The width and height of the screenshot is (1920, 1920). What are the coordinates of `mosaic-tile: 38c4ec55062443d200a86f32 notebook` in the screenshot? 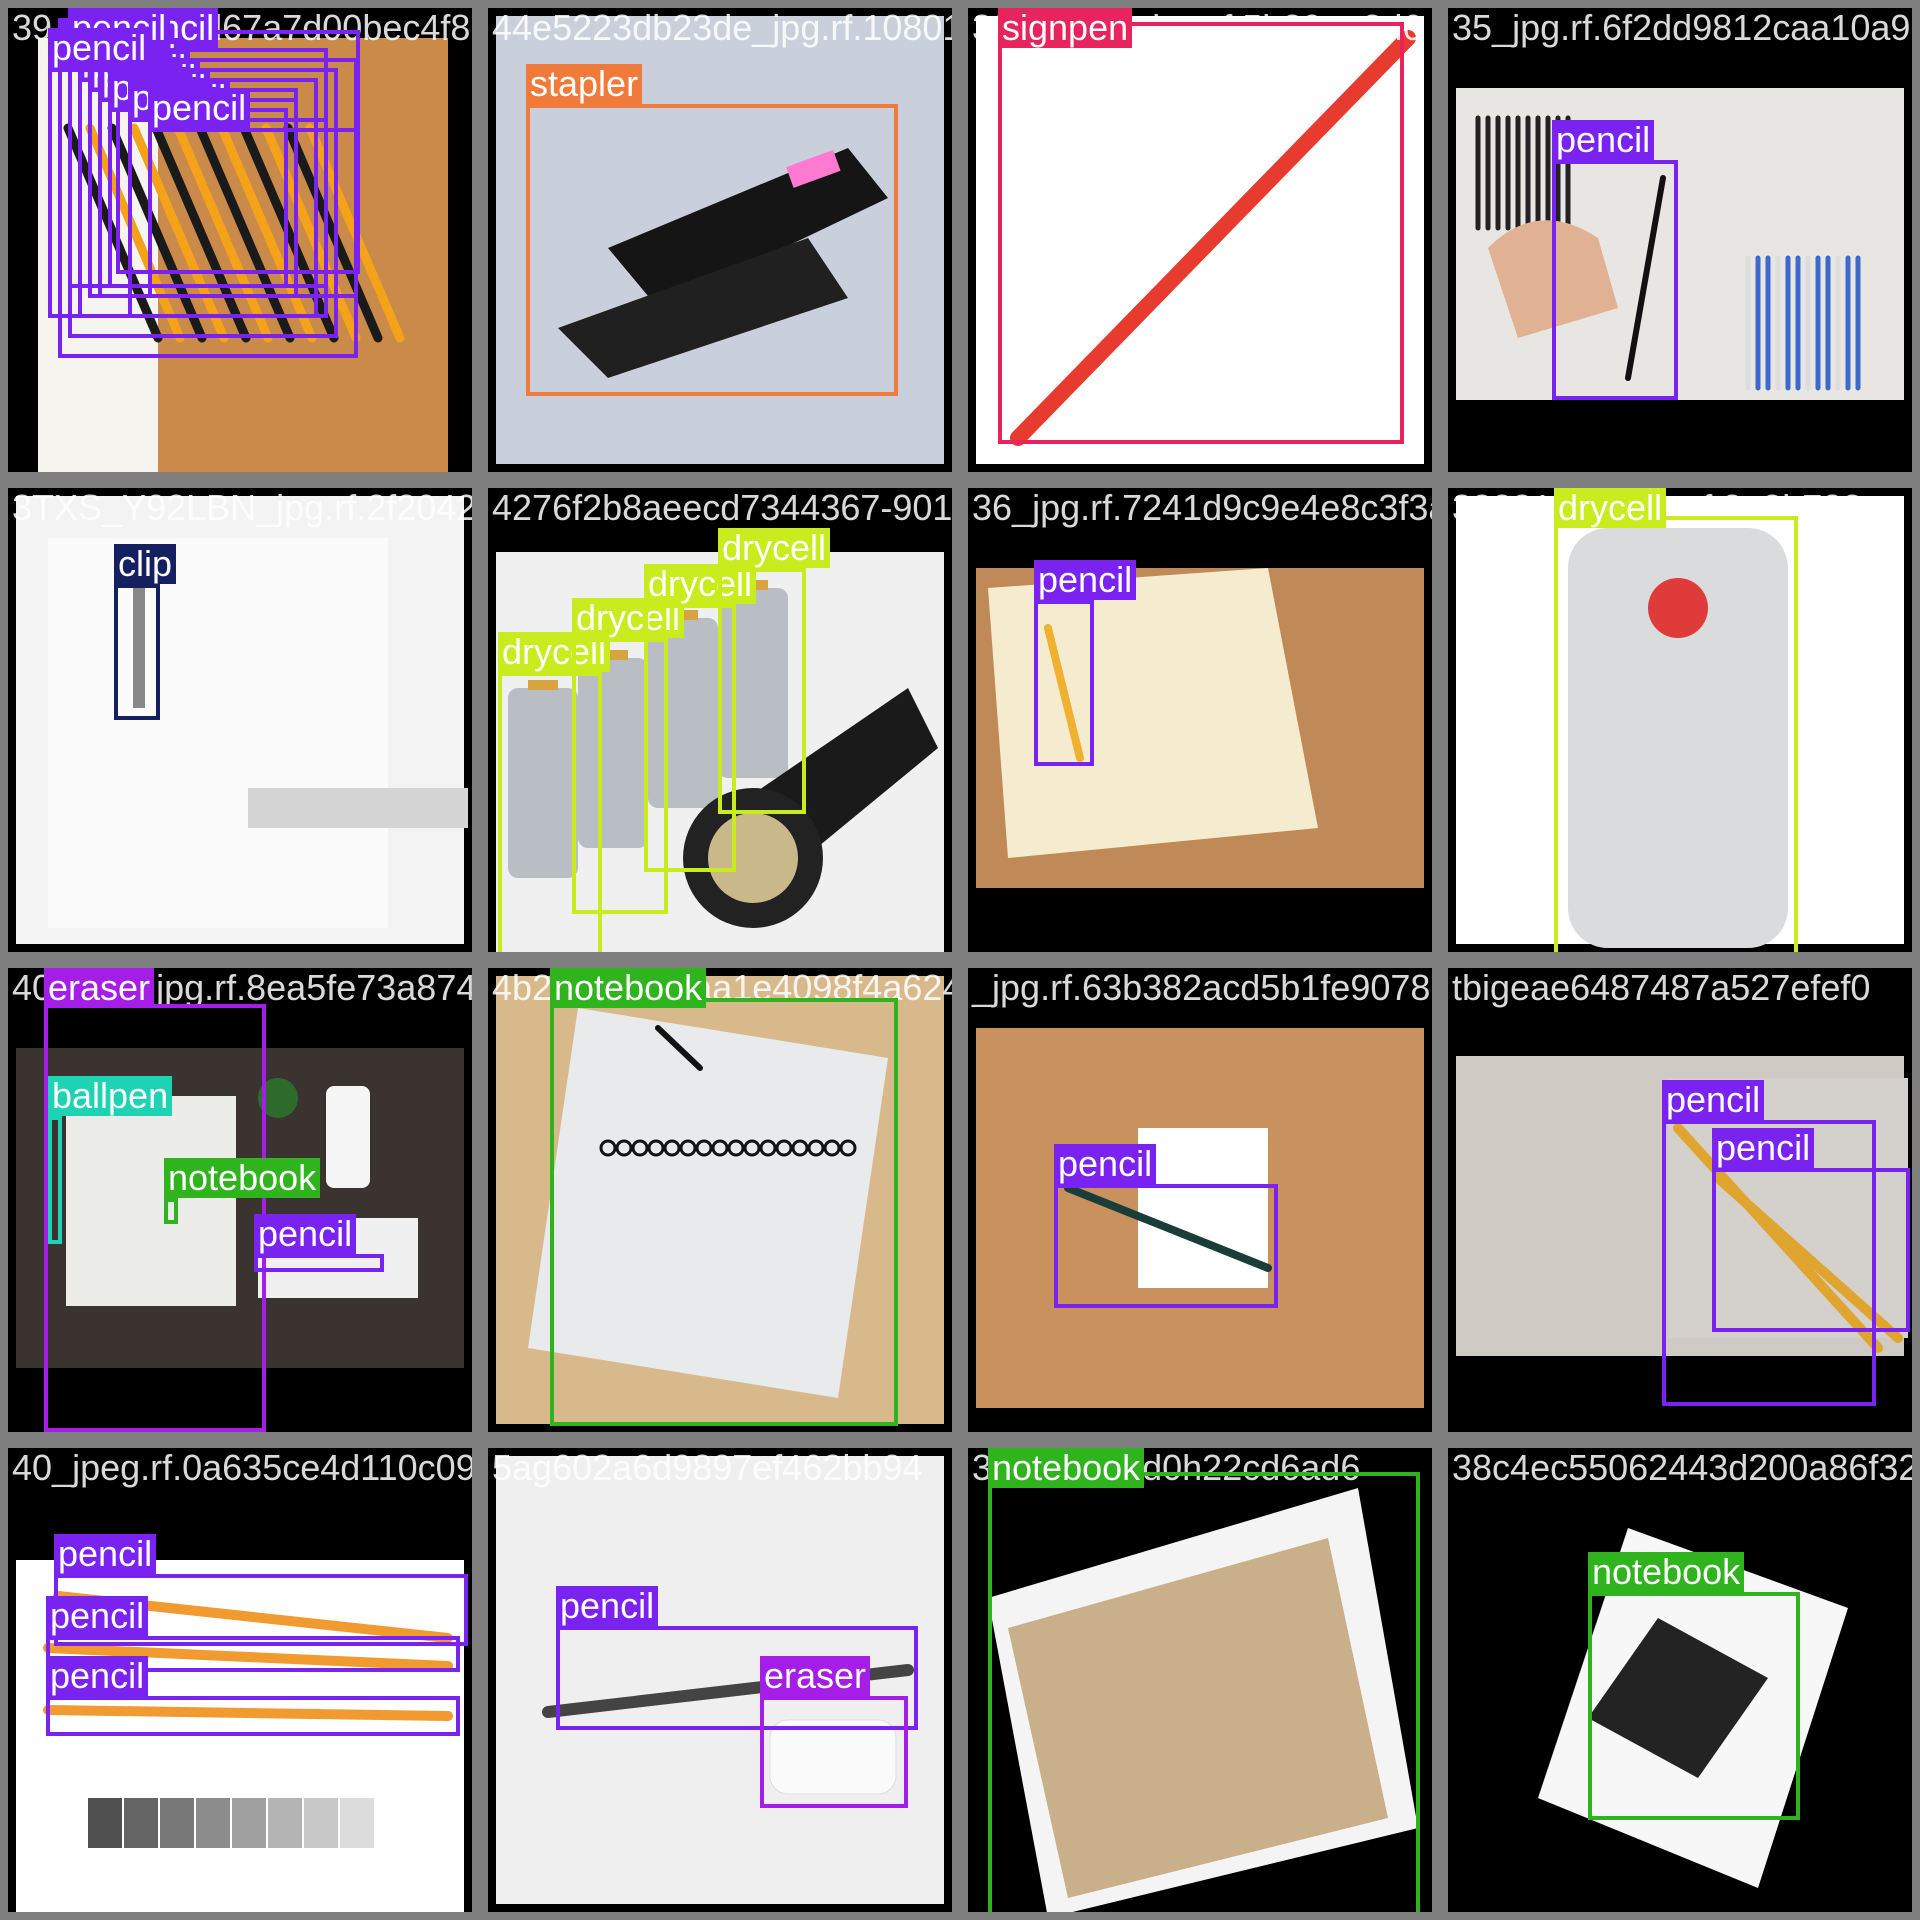 It's located at (1680, 1680).